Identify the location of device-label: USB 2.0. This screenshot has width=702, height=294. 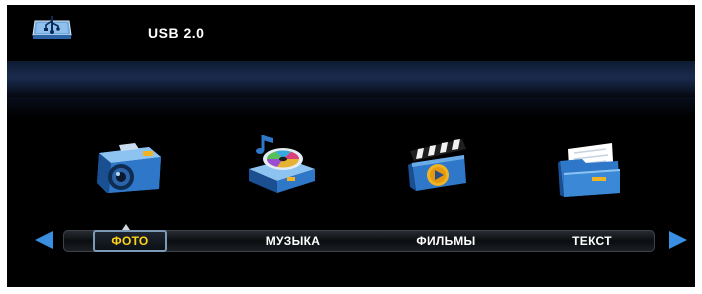
(176, 33).